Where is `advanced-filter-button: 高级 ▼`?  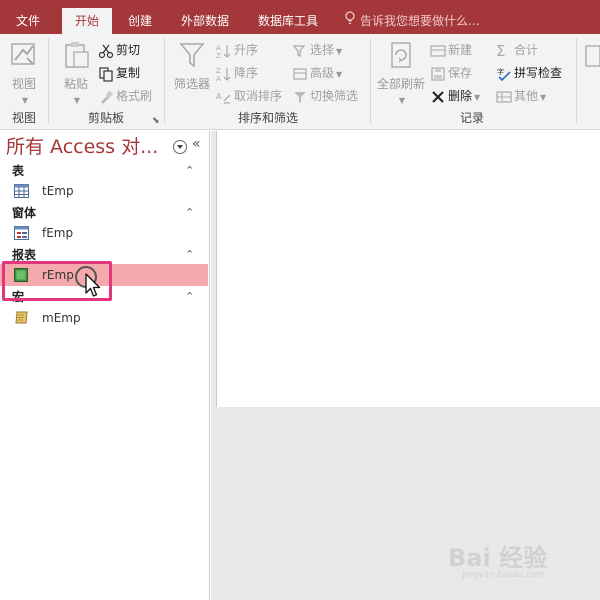
advanced-filter-button: 高级 ▼ is located at coordinates (317, 73).